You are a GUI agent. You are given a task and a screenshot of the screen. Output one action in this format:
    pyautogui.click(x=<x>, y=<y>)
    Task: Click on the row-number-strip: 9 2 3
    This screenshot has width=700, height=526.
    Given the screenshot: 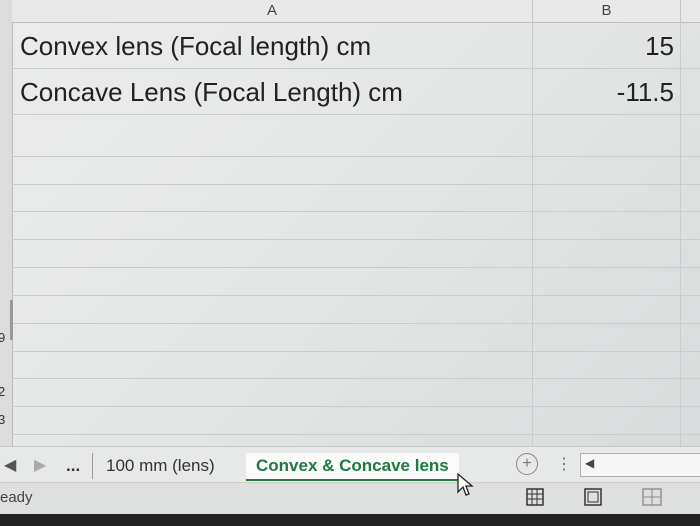 What is the action you would take?
    pyautogui.click(x=6, y=223)
    